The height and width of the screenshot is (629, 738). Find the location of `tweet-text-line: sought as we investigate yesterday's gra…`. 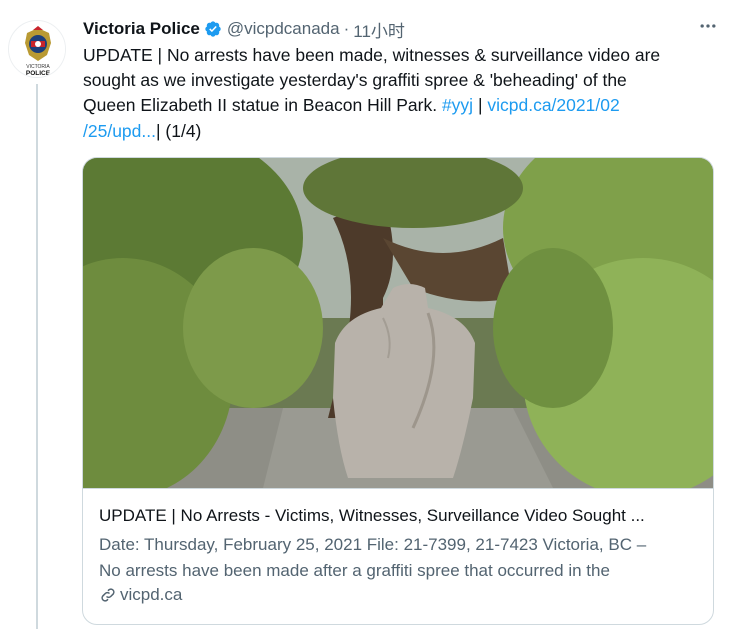

tweet-text-line: sought as we investigate yesterday's gra… is located at coordinates (355, 80).